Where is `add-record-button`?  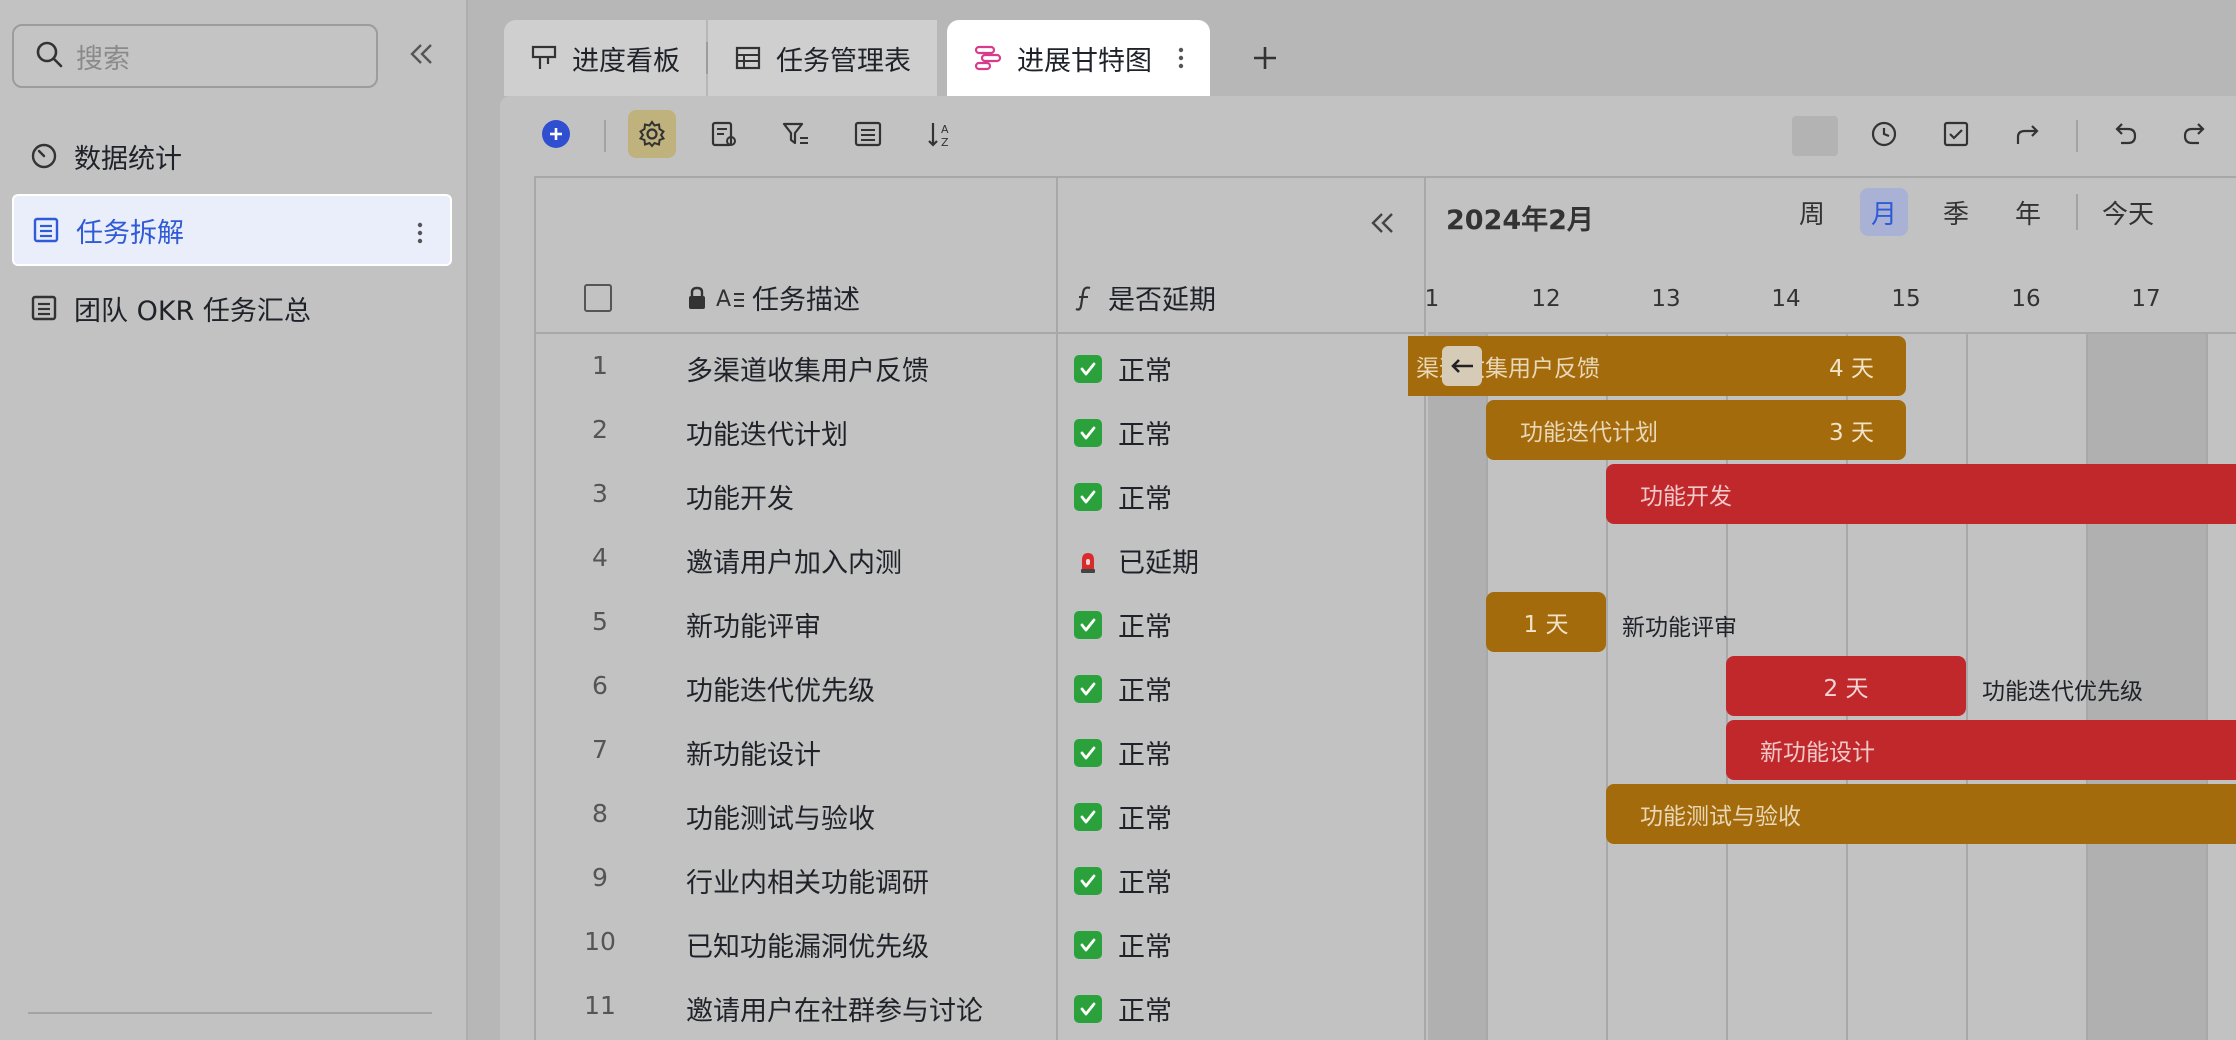
add-record-button is located at coordinates (556, 134).